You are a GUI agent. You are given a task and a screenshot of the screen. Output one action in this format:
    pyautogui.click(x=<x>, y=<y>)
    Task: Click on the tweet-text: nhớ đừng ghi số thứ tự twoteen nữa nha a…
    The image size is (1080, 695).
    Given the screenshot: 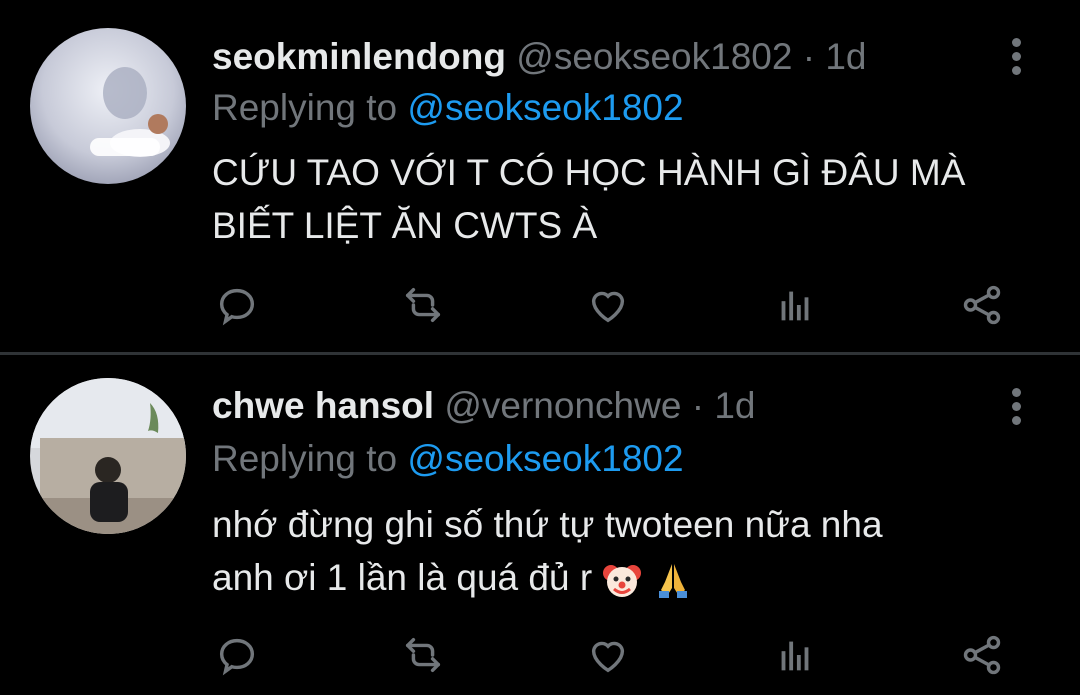 What is the action you would take?
    pyautogui.click(x=622, y=551)
    